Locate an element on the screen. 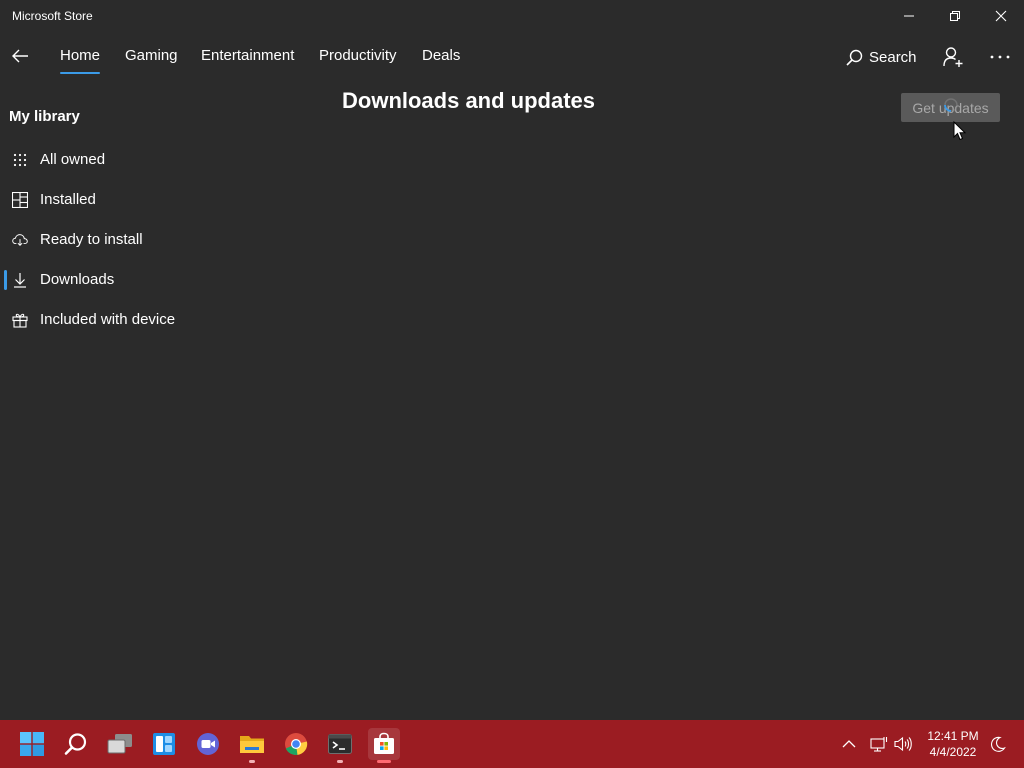  more-options-button is located at coordinates (1000, 57).